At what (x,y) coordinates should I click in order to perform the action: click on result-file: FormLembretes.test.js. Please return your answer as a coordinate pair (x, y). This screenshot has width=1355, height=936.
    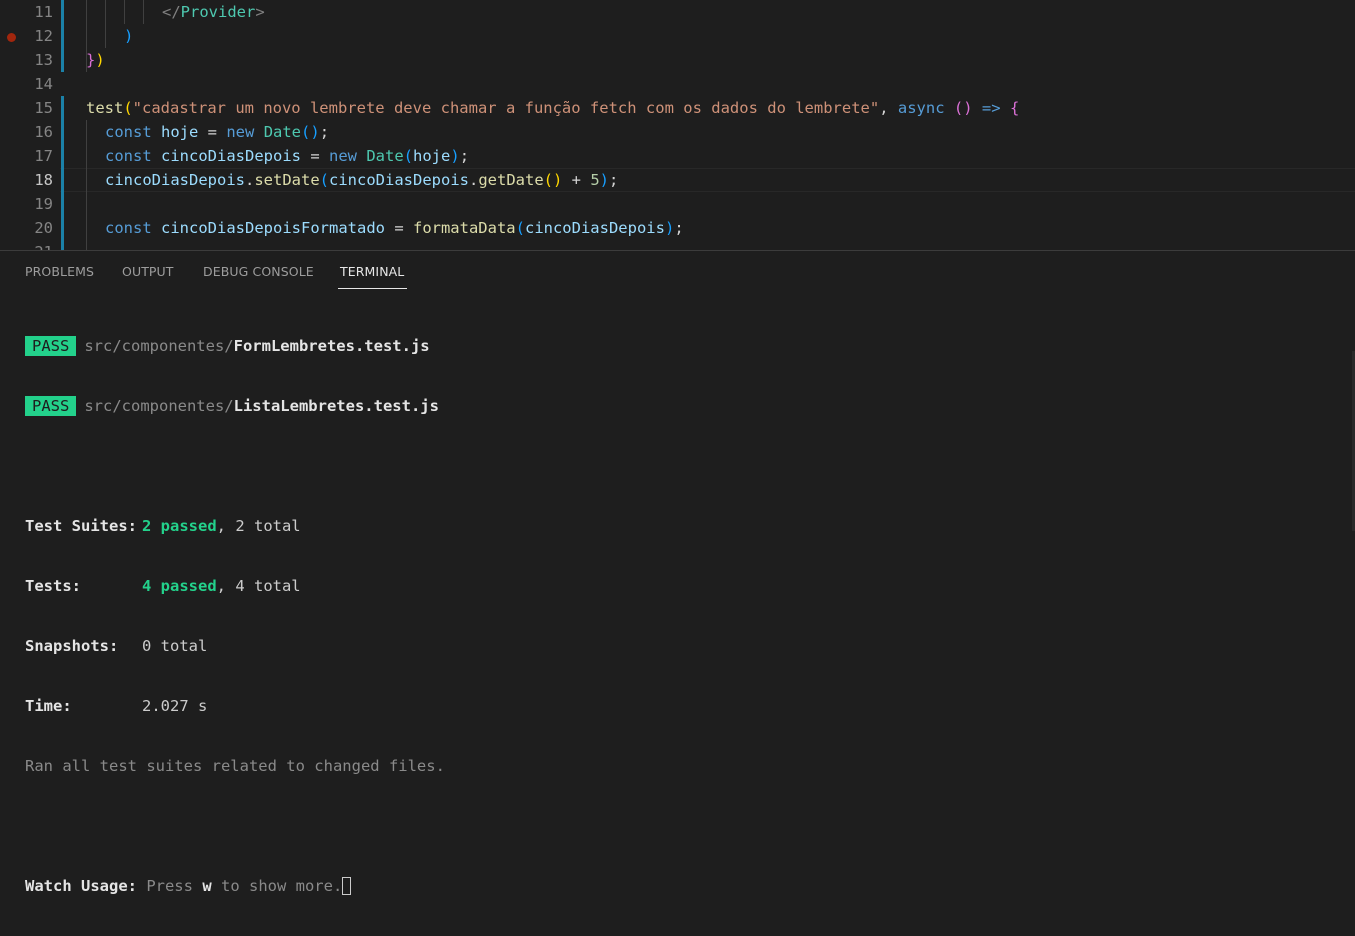
    Looking at the image, I should click on (331, 346).